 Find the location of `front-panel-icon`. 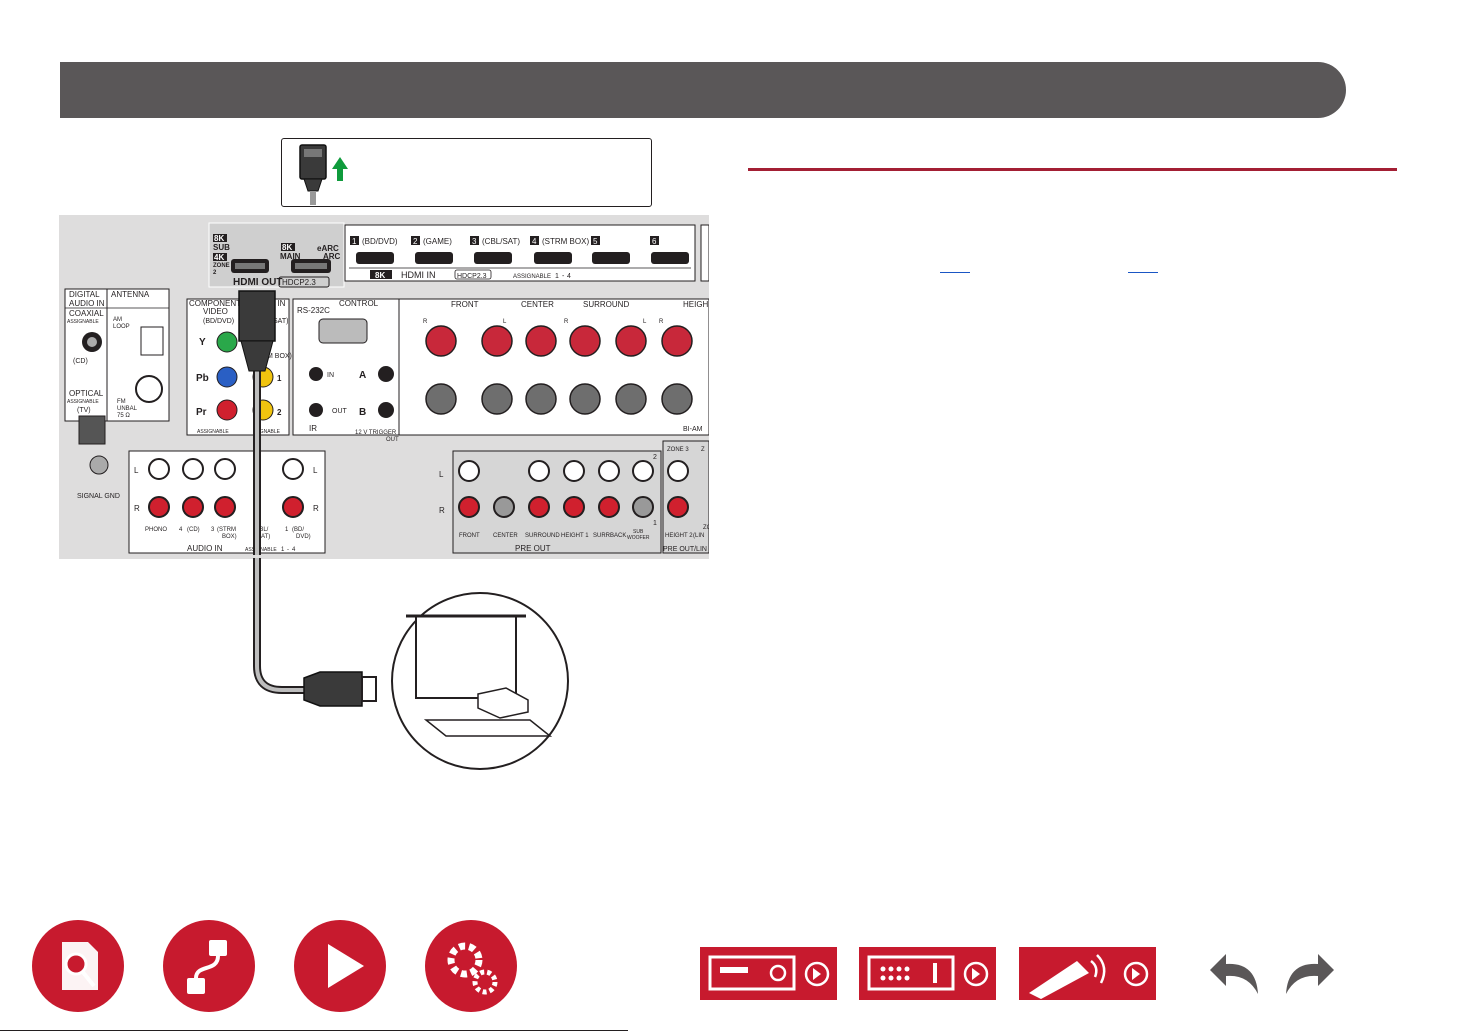

front-panel-icon is located at coordinates (768, 973).